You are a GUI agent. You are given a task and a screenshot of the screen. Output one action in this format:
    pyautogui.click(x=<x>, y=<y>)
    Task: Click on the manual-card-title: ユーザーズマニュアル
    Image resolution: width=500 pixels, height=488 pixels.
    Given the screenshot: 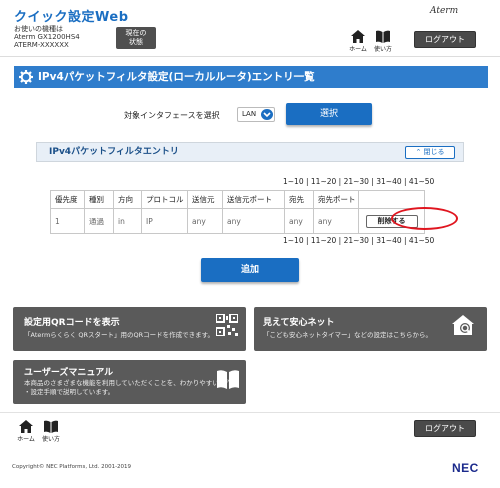 What is the action you would take?
    pyautogui.click(x=69, y=373)
    